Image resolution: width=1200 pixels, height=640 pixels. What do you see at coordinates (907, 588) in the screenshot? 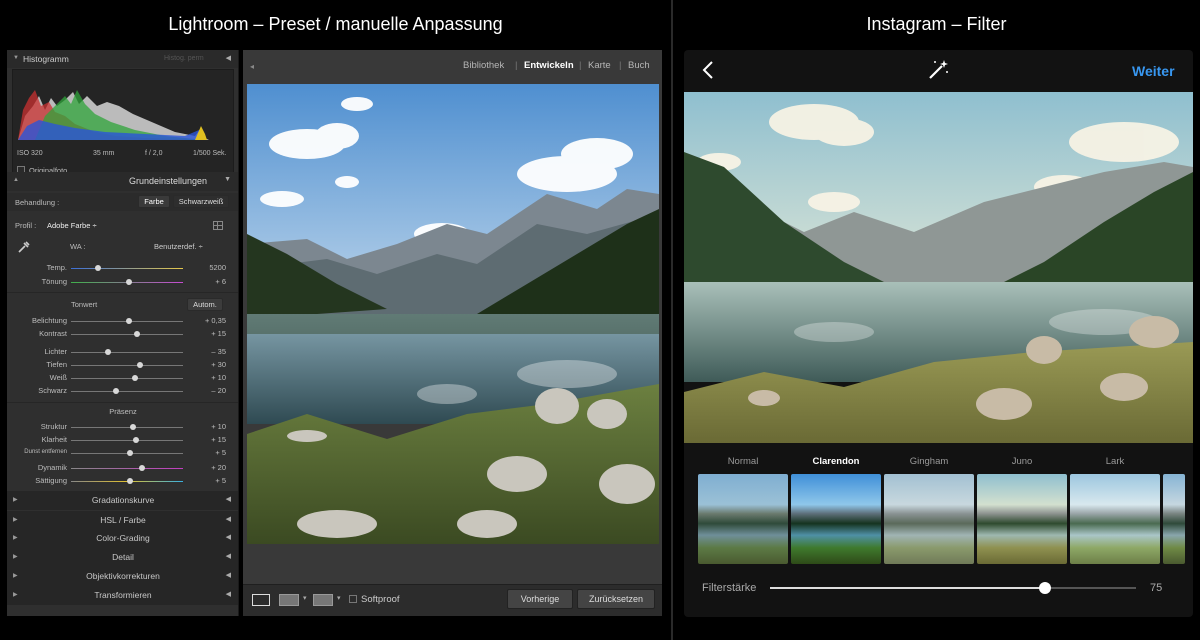
I see `filter-strength-fill` at bounding box center [907, 588].